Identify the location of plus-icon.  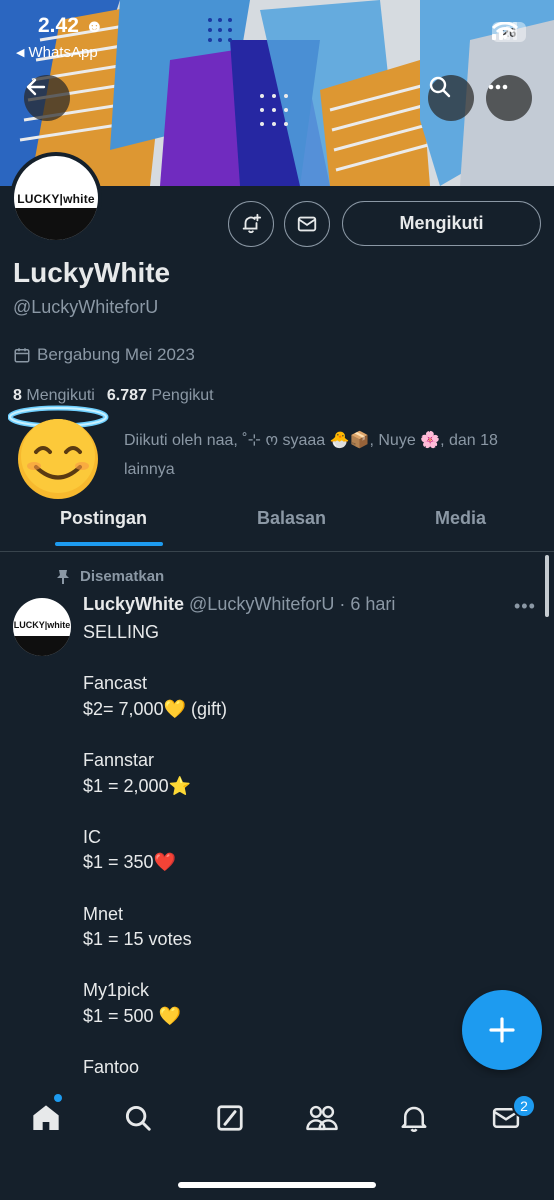
(502, 1030).